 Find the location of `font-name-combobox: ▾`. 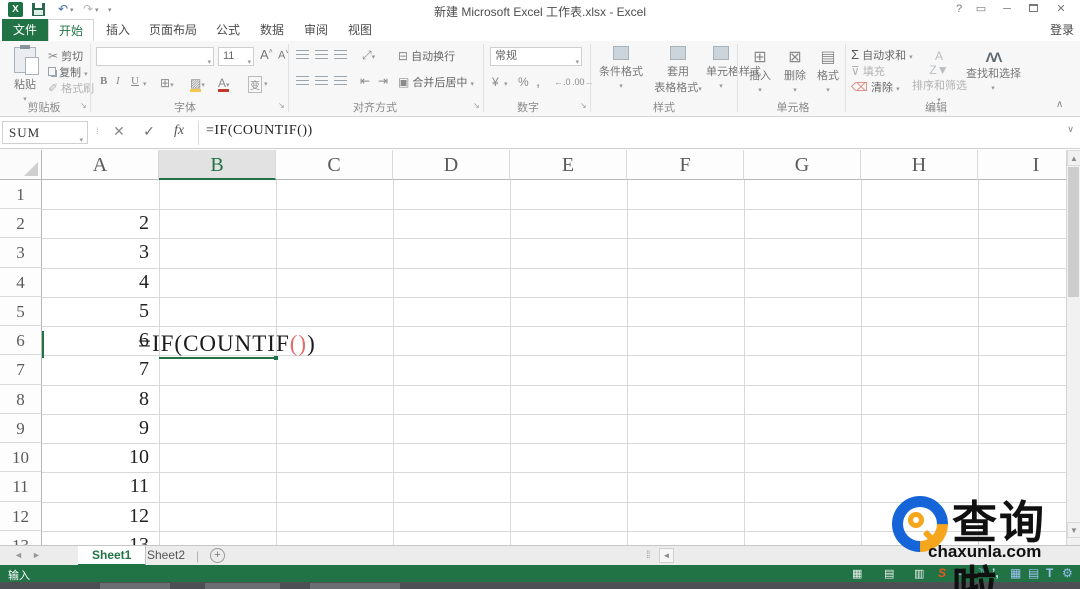

font-name-combobox: ▾ is located at coordinates (155, 56).